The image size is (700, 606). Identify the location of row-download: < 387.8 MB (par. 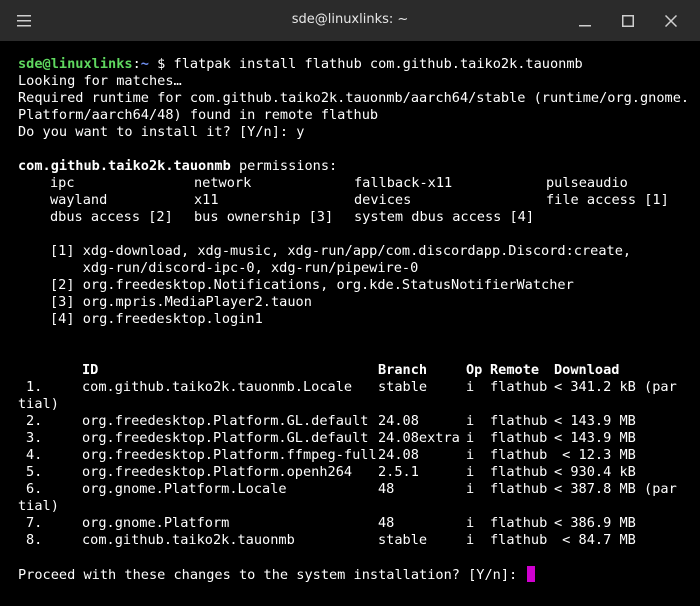
(615, 489).